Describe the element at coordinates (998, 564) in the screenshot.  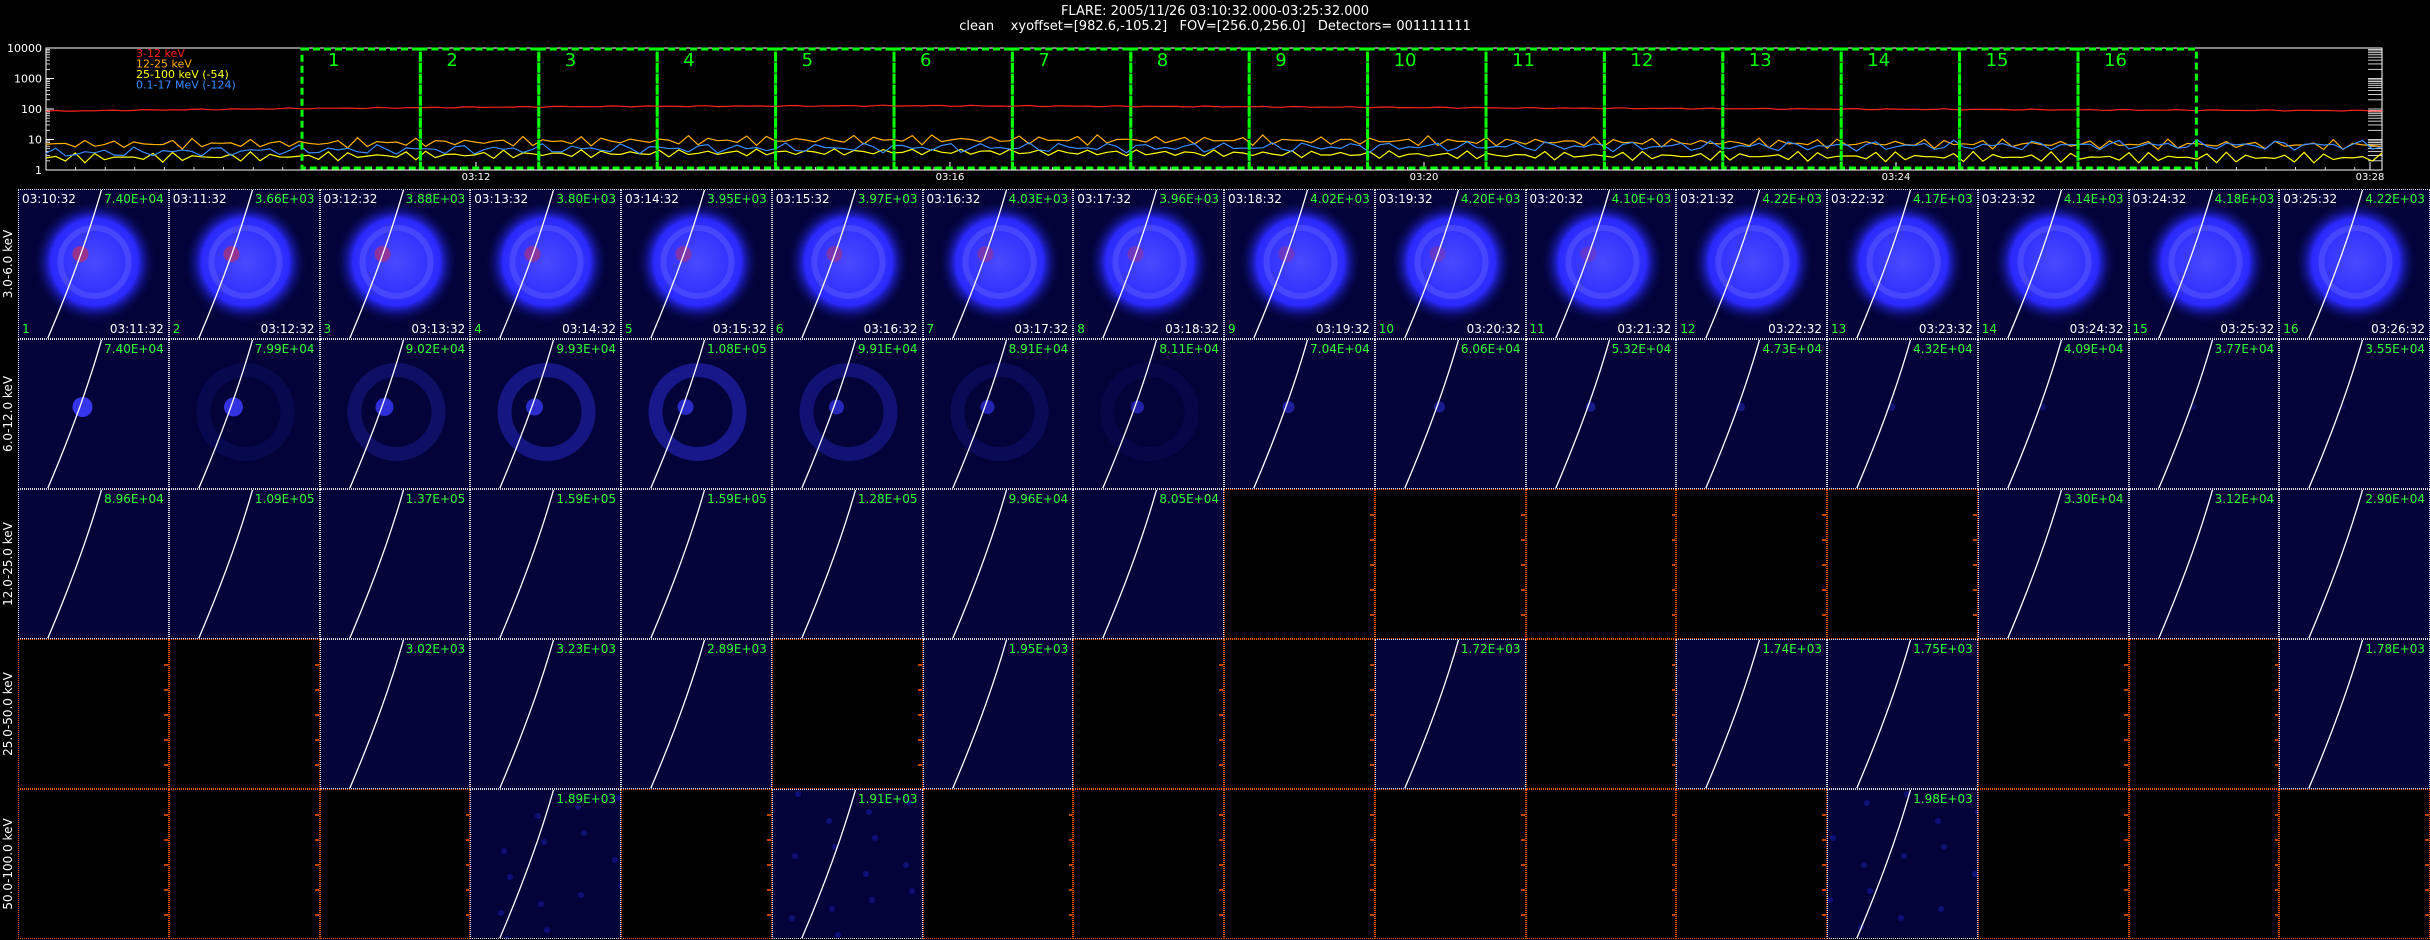
I see `image-cell: 9.96E+04` at that location.